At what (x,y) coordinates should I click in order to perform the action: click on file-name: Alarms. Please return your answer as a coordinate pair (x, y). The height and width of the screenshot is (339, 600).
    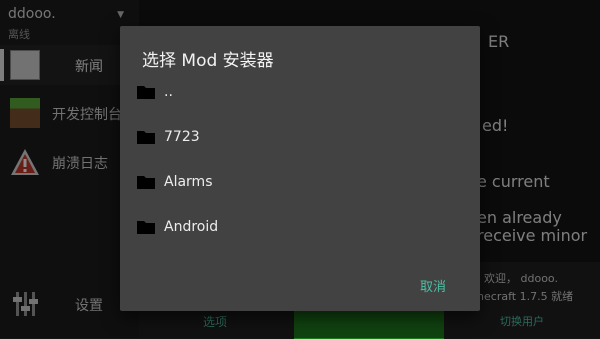
    Looking at the image, I should click on (188, 182).